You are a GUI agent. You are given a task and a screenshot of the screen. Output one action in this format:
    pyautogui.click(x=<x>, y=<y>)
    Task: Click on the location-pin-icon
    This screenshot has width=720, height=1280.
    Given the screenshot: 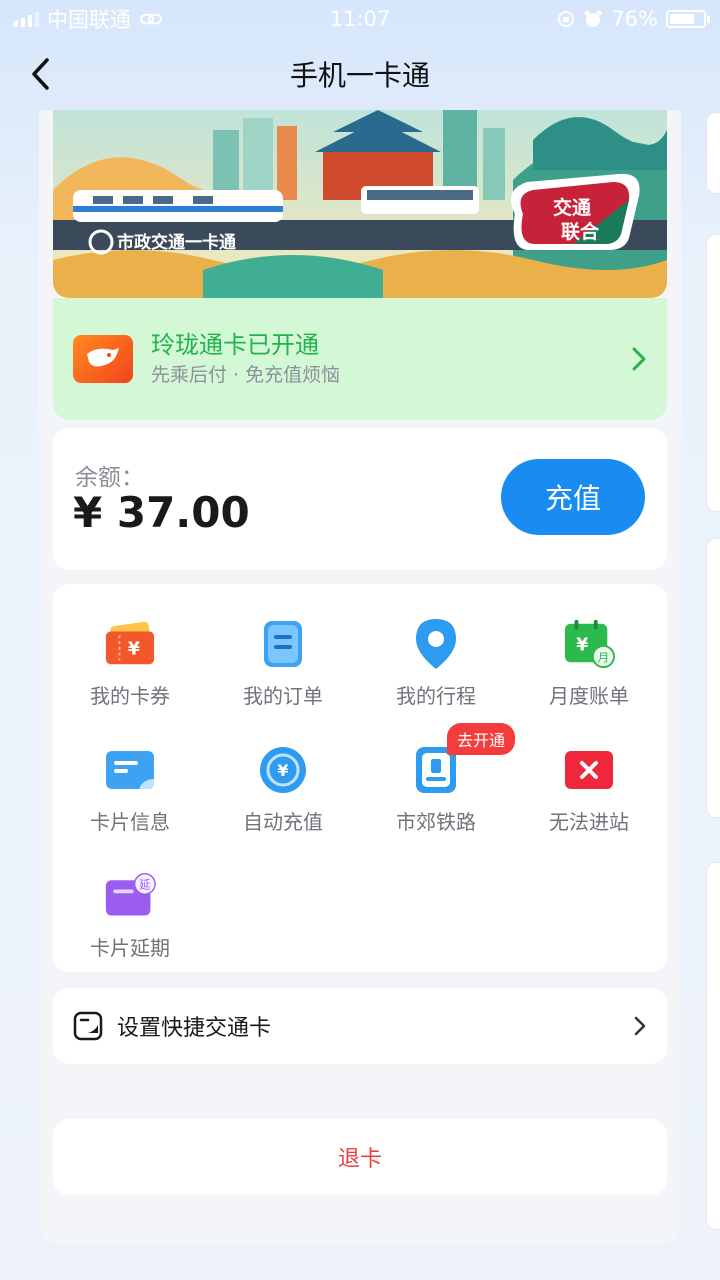 What is the action you would take?
    pyautogui.click(x=436, y=644)
    